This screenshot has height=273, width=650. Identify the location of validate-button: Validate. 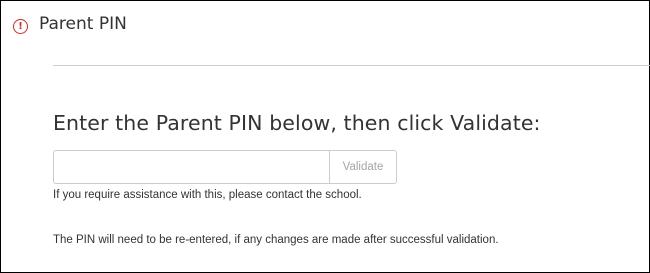
(363, 167).